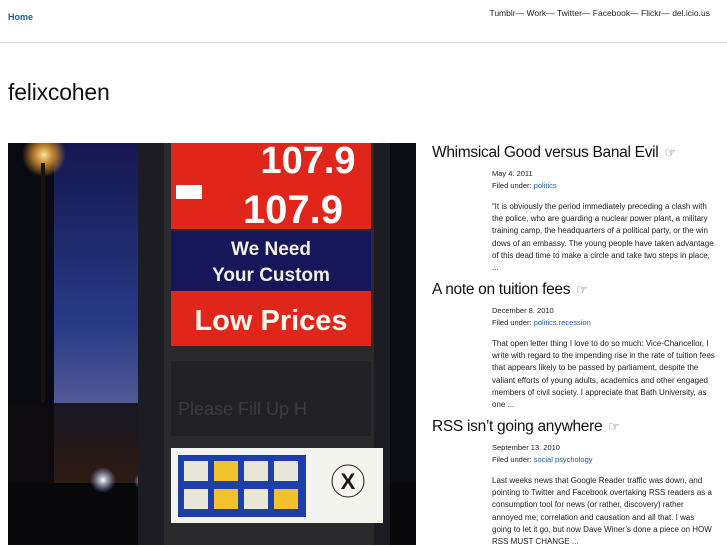 The image size is (727, 548). Describe the element at coordinates (562, 322) in the screenshot. I see `category-link: politics.recession` at that location.